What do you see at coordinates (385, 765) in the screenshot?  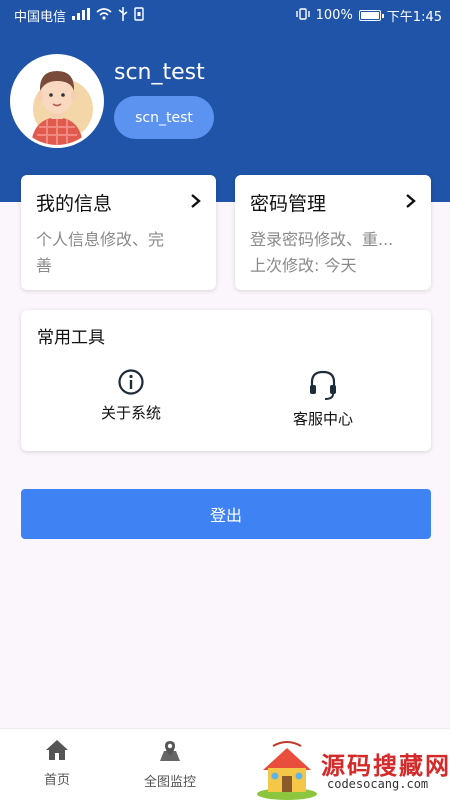 I see `watermark-title: 源码搜藏网` at bounding box center [385, 765].